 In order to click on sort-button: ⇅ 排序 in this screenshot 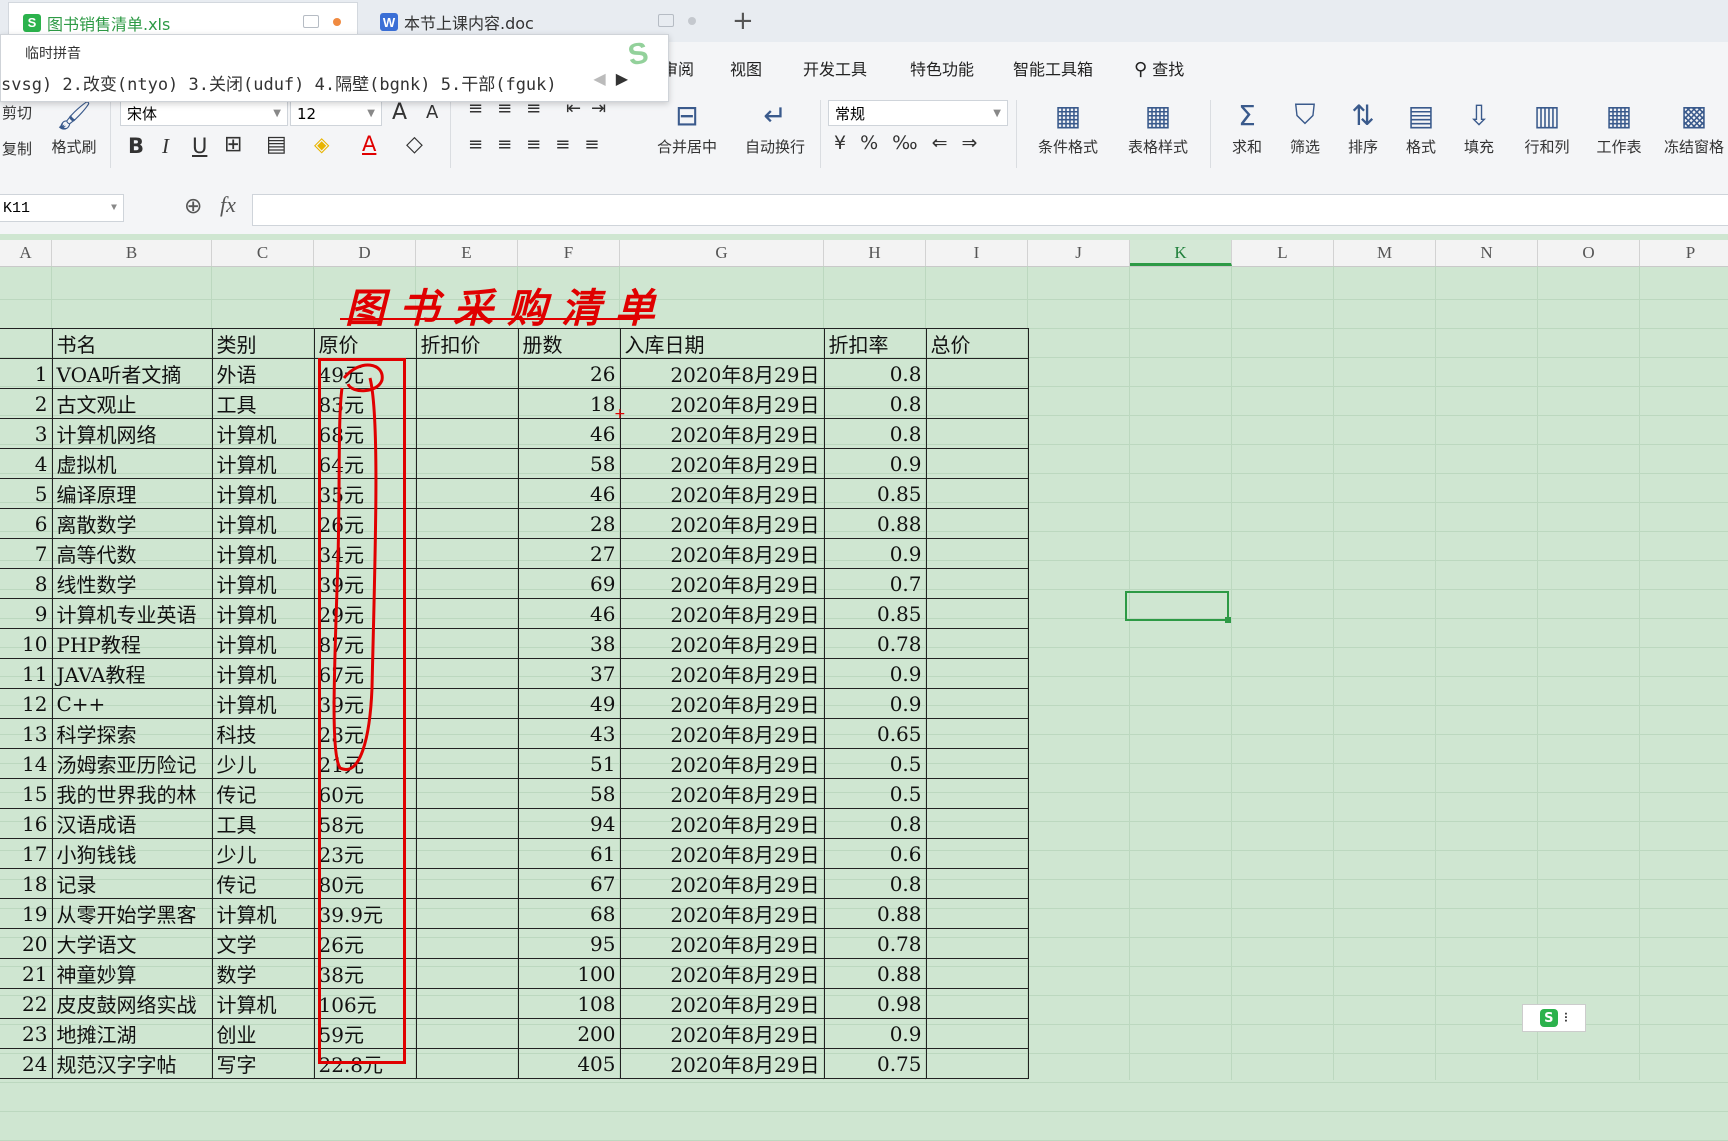, I will do `click(1363, 127)`.